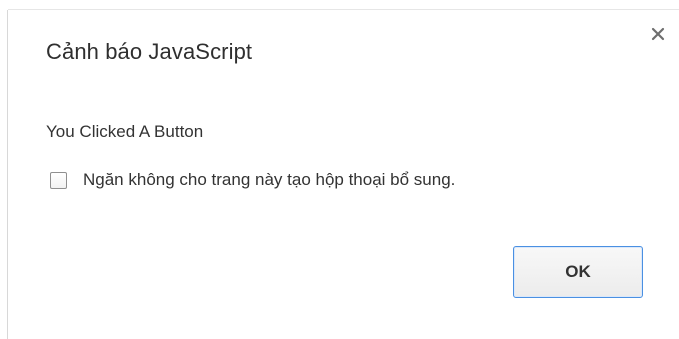 This screenshot has width=679, height=339. Describe the element at coordinates (125, 131) in the screenshot. I see `dialog-message: You Clicked A Button` at that location.